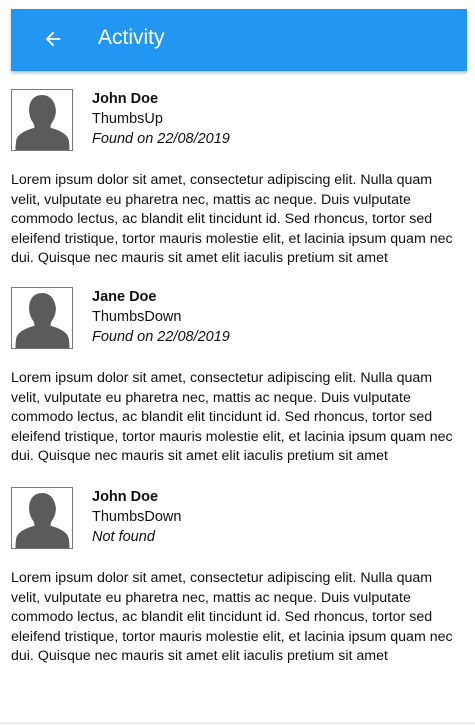 This screenshot has height=725, width=475. What do you see at coordinates (237, 319) in the screenshot?
I see `activity-header: Jane Doe ThumbsDown Found on 22/08/2019` at bounding box center [237, 319].